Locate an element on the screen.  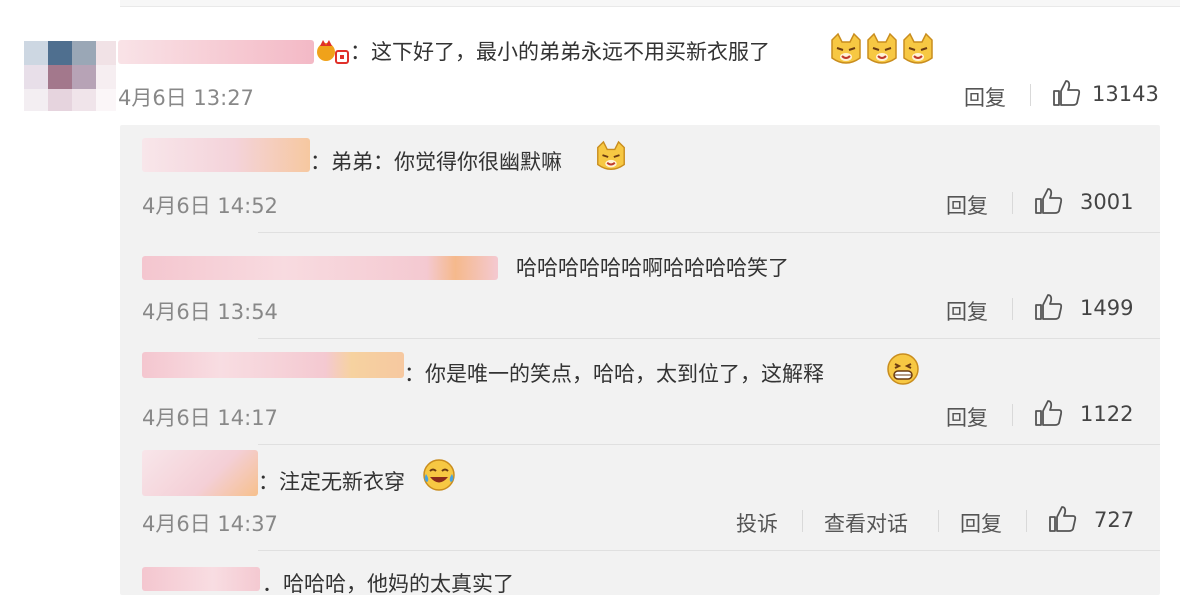
reply-timestamp: 4月6日 14:17 is located at coordinates (210, 418).